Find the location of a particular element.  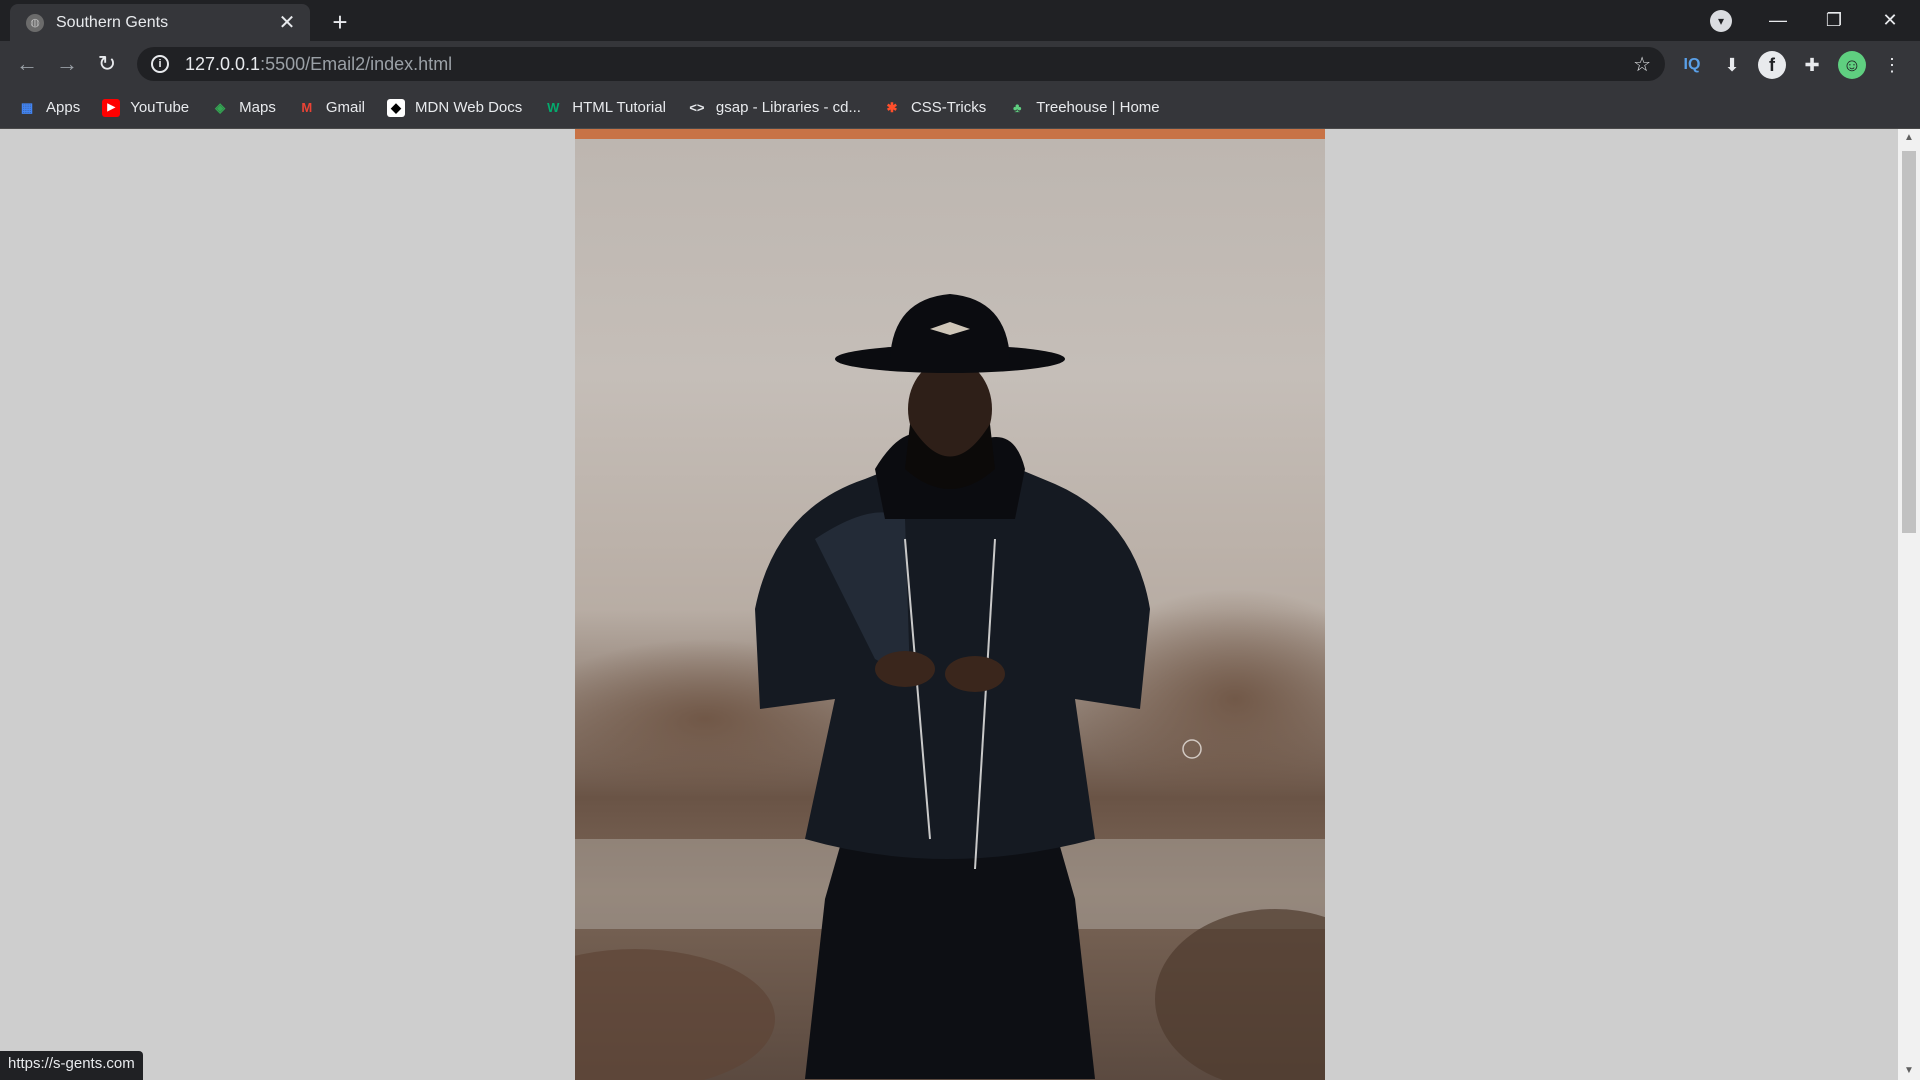

bookmark-gmail: M Gmail is located at coordinates (331, 108).